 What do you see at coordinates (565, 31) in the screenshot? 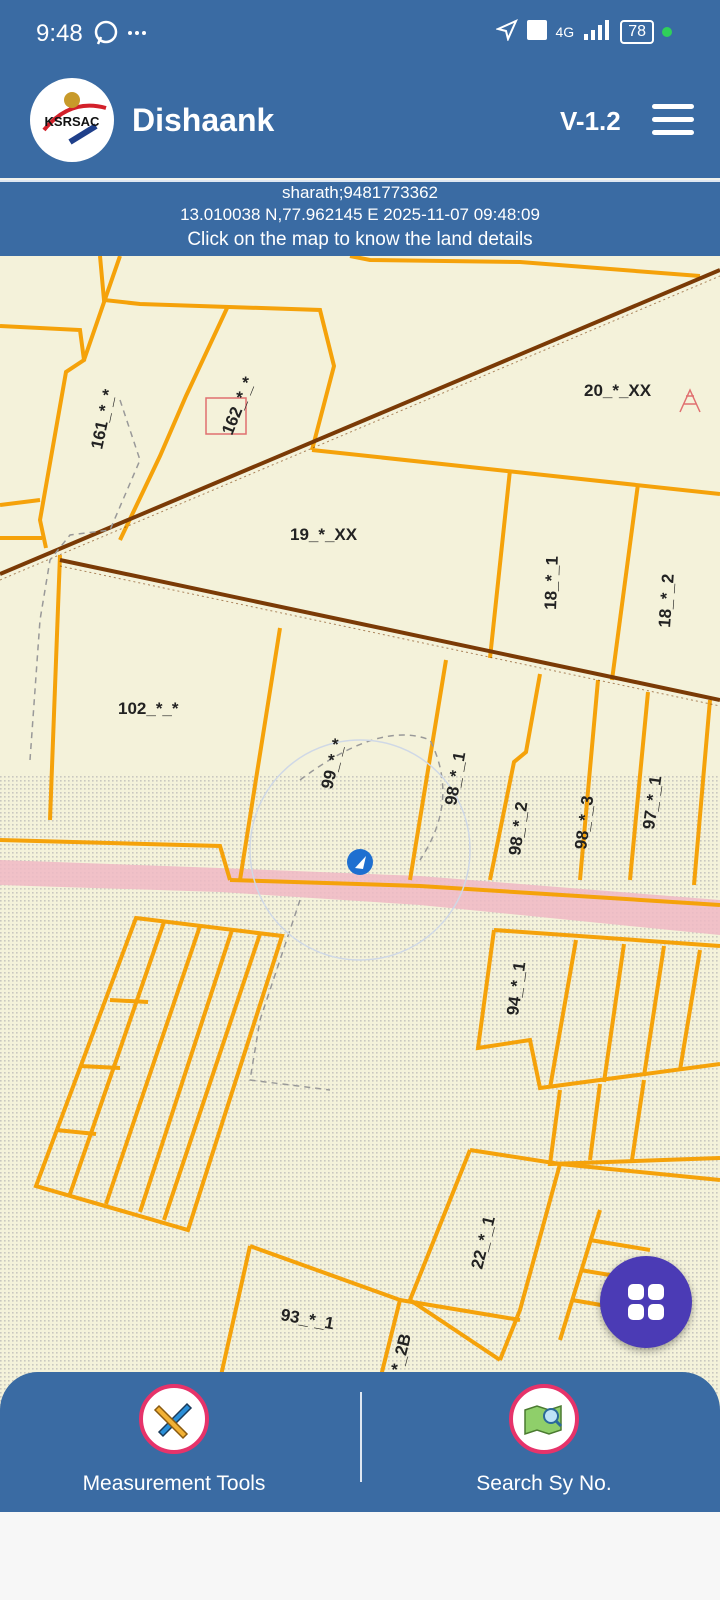
I see `network-label: 4G` at bounding box center [565, 31].